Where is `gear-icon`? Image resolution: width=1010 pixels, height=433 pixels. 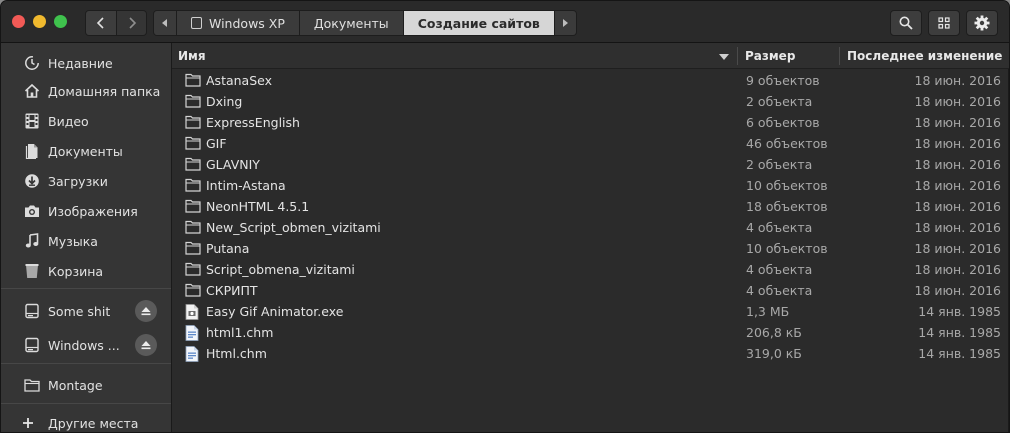
gear-icon is located at coordinates (982, 23).